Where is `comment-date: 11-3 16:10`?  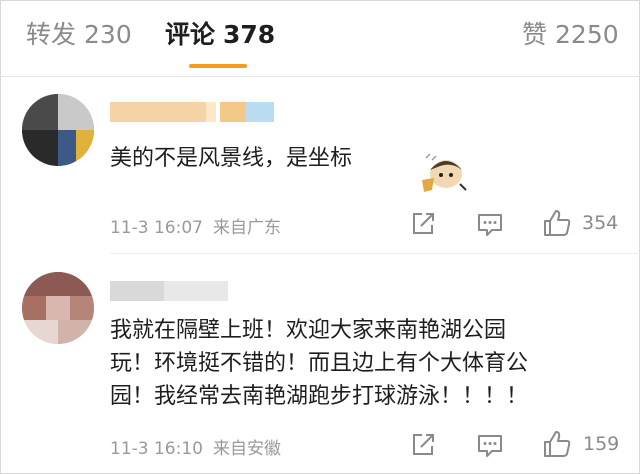
comment-date: 11-3 16:10 is located at coordinates (156, 449).